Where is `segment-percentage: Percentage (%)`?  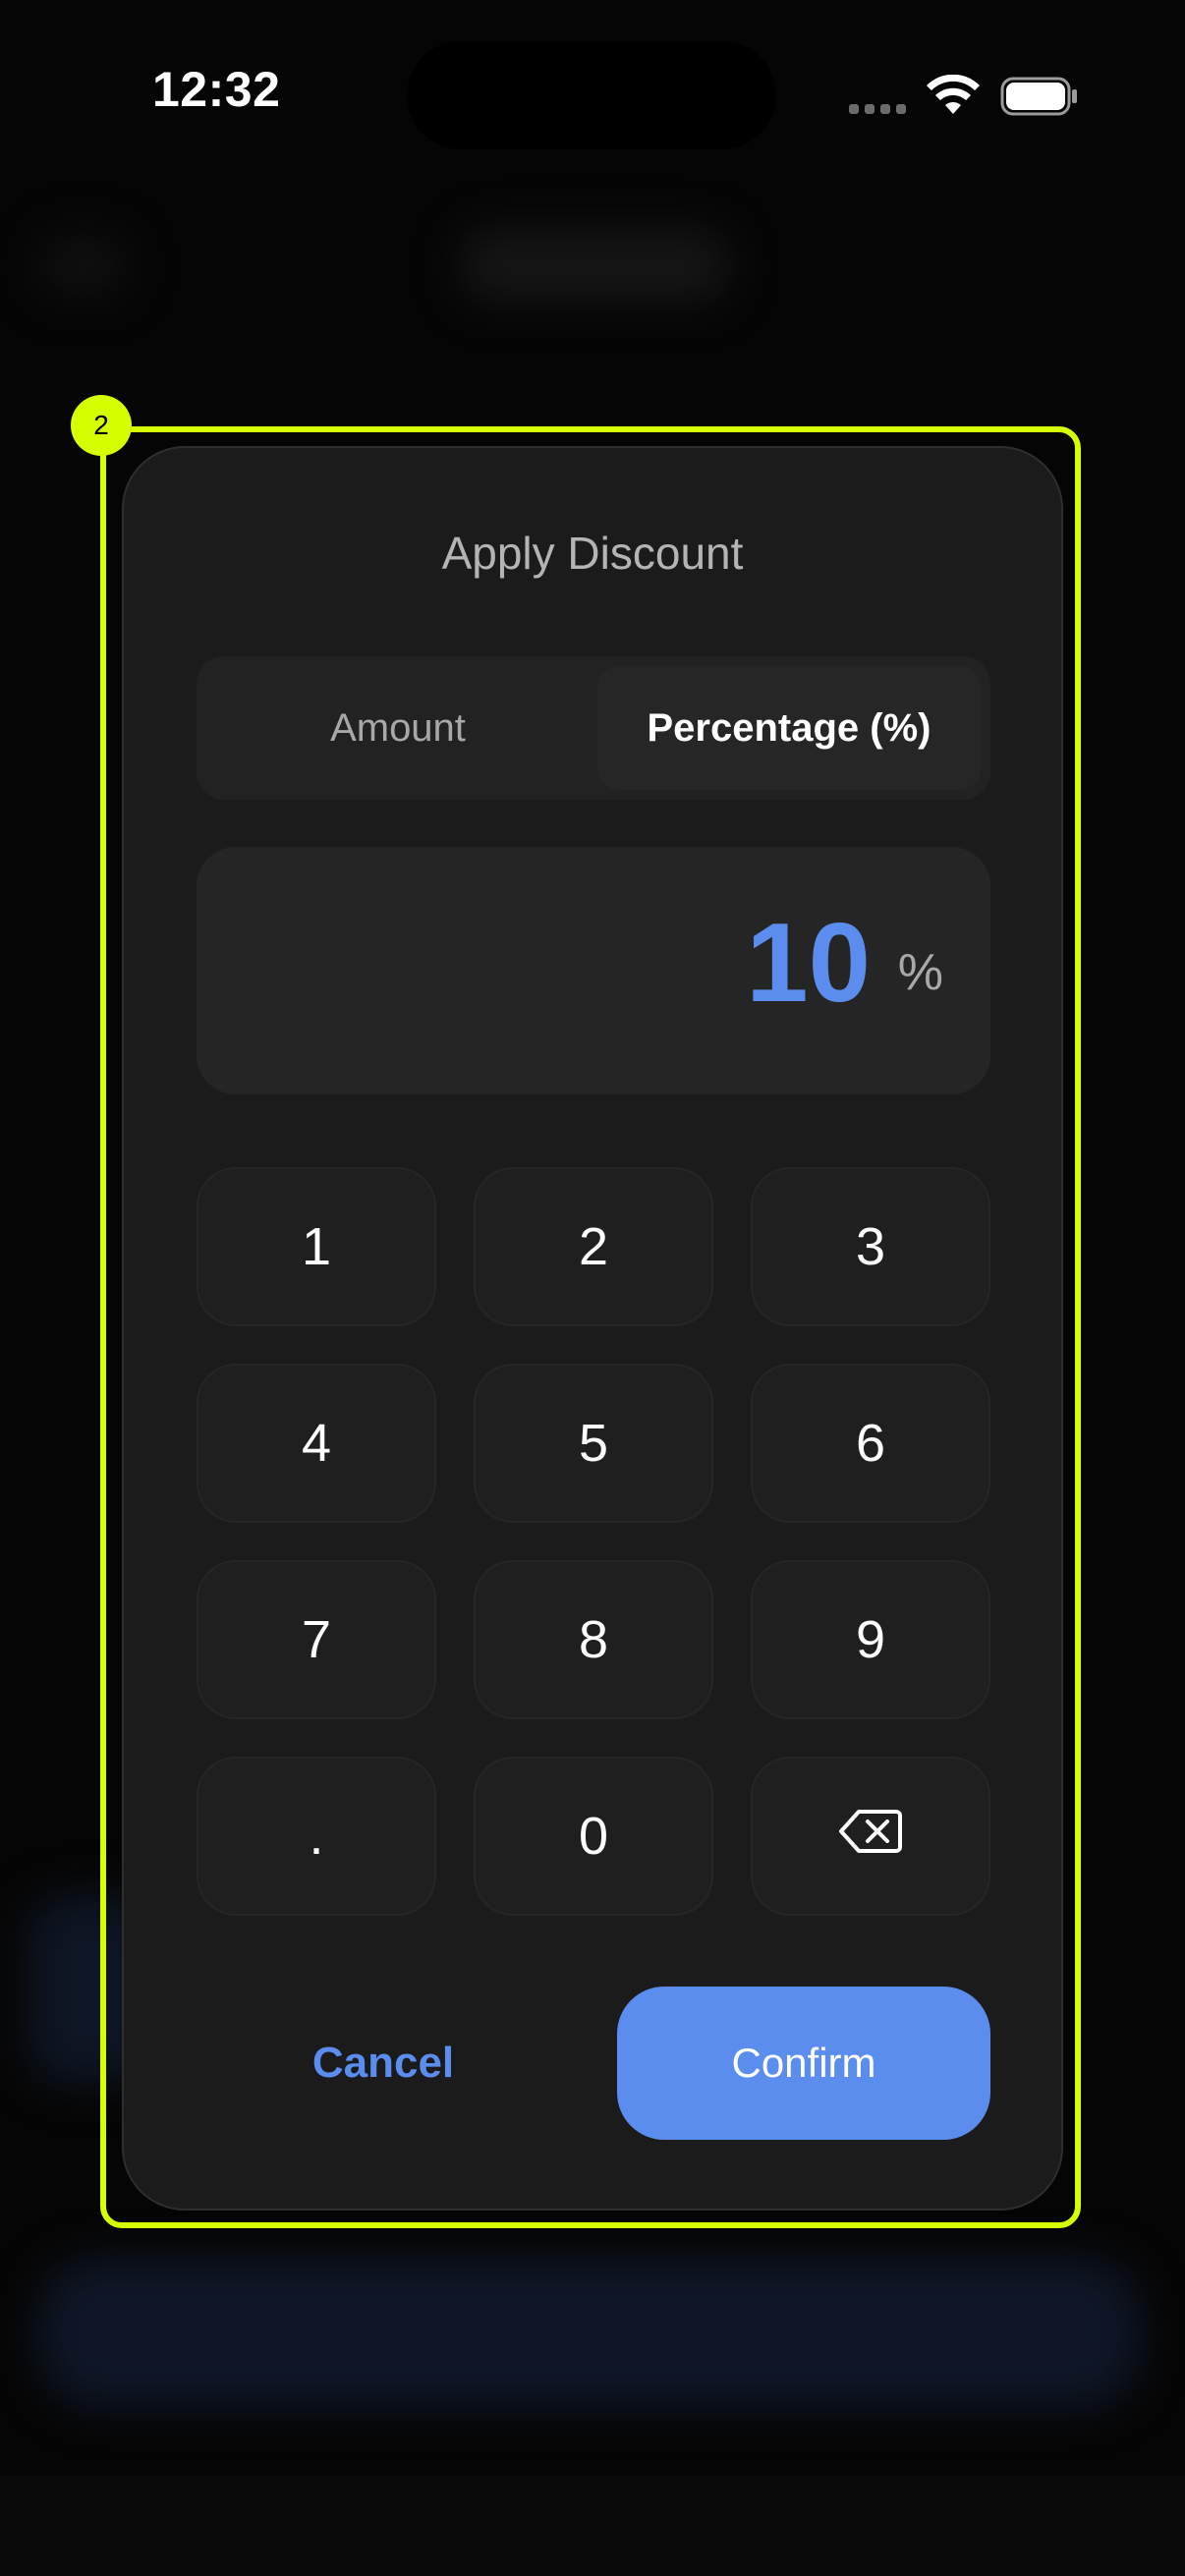
segment-percentage: Percentage (%) is located at coordinates (789, 728).